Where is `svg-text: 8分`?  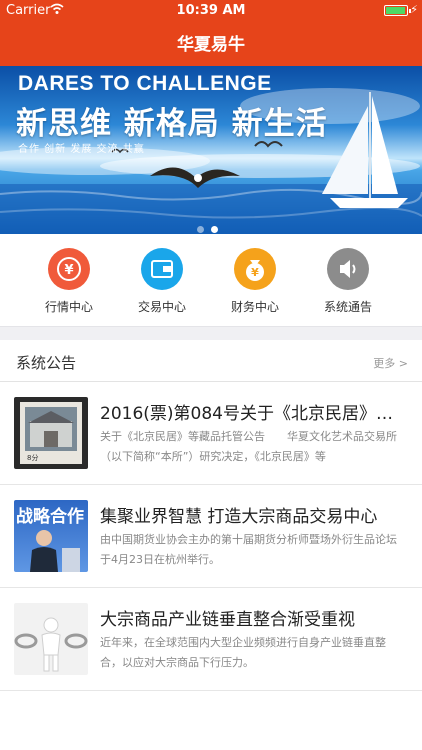 svg-text: 8分 is located at coordinates (32, 457).